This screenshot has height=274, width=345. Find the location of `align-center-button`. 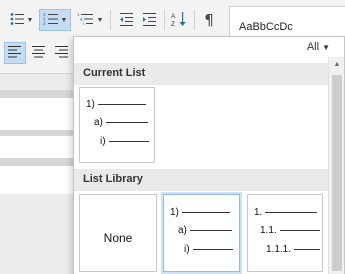

align-center-button is located at coordinates (39, 53).